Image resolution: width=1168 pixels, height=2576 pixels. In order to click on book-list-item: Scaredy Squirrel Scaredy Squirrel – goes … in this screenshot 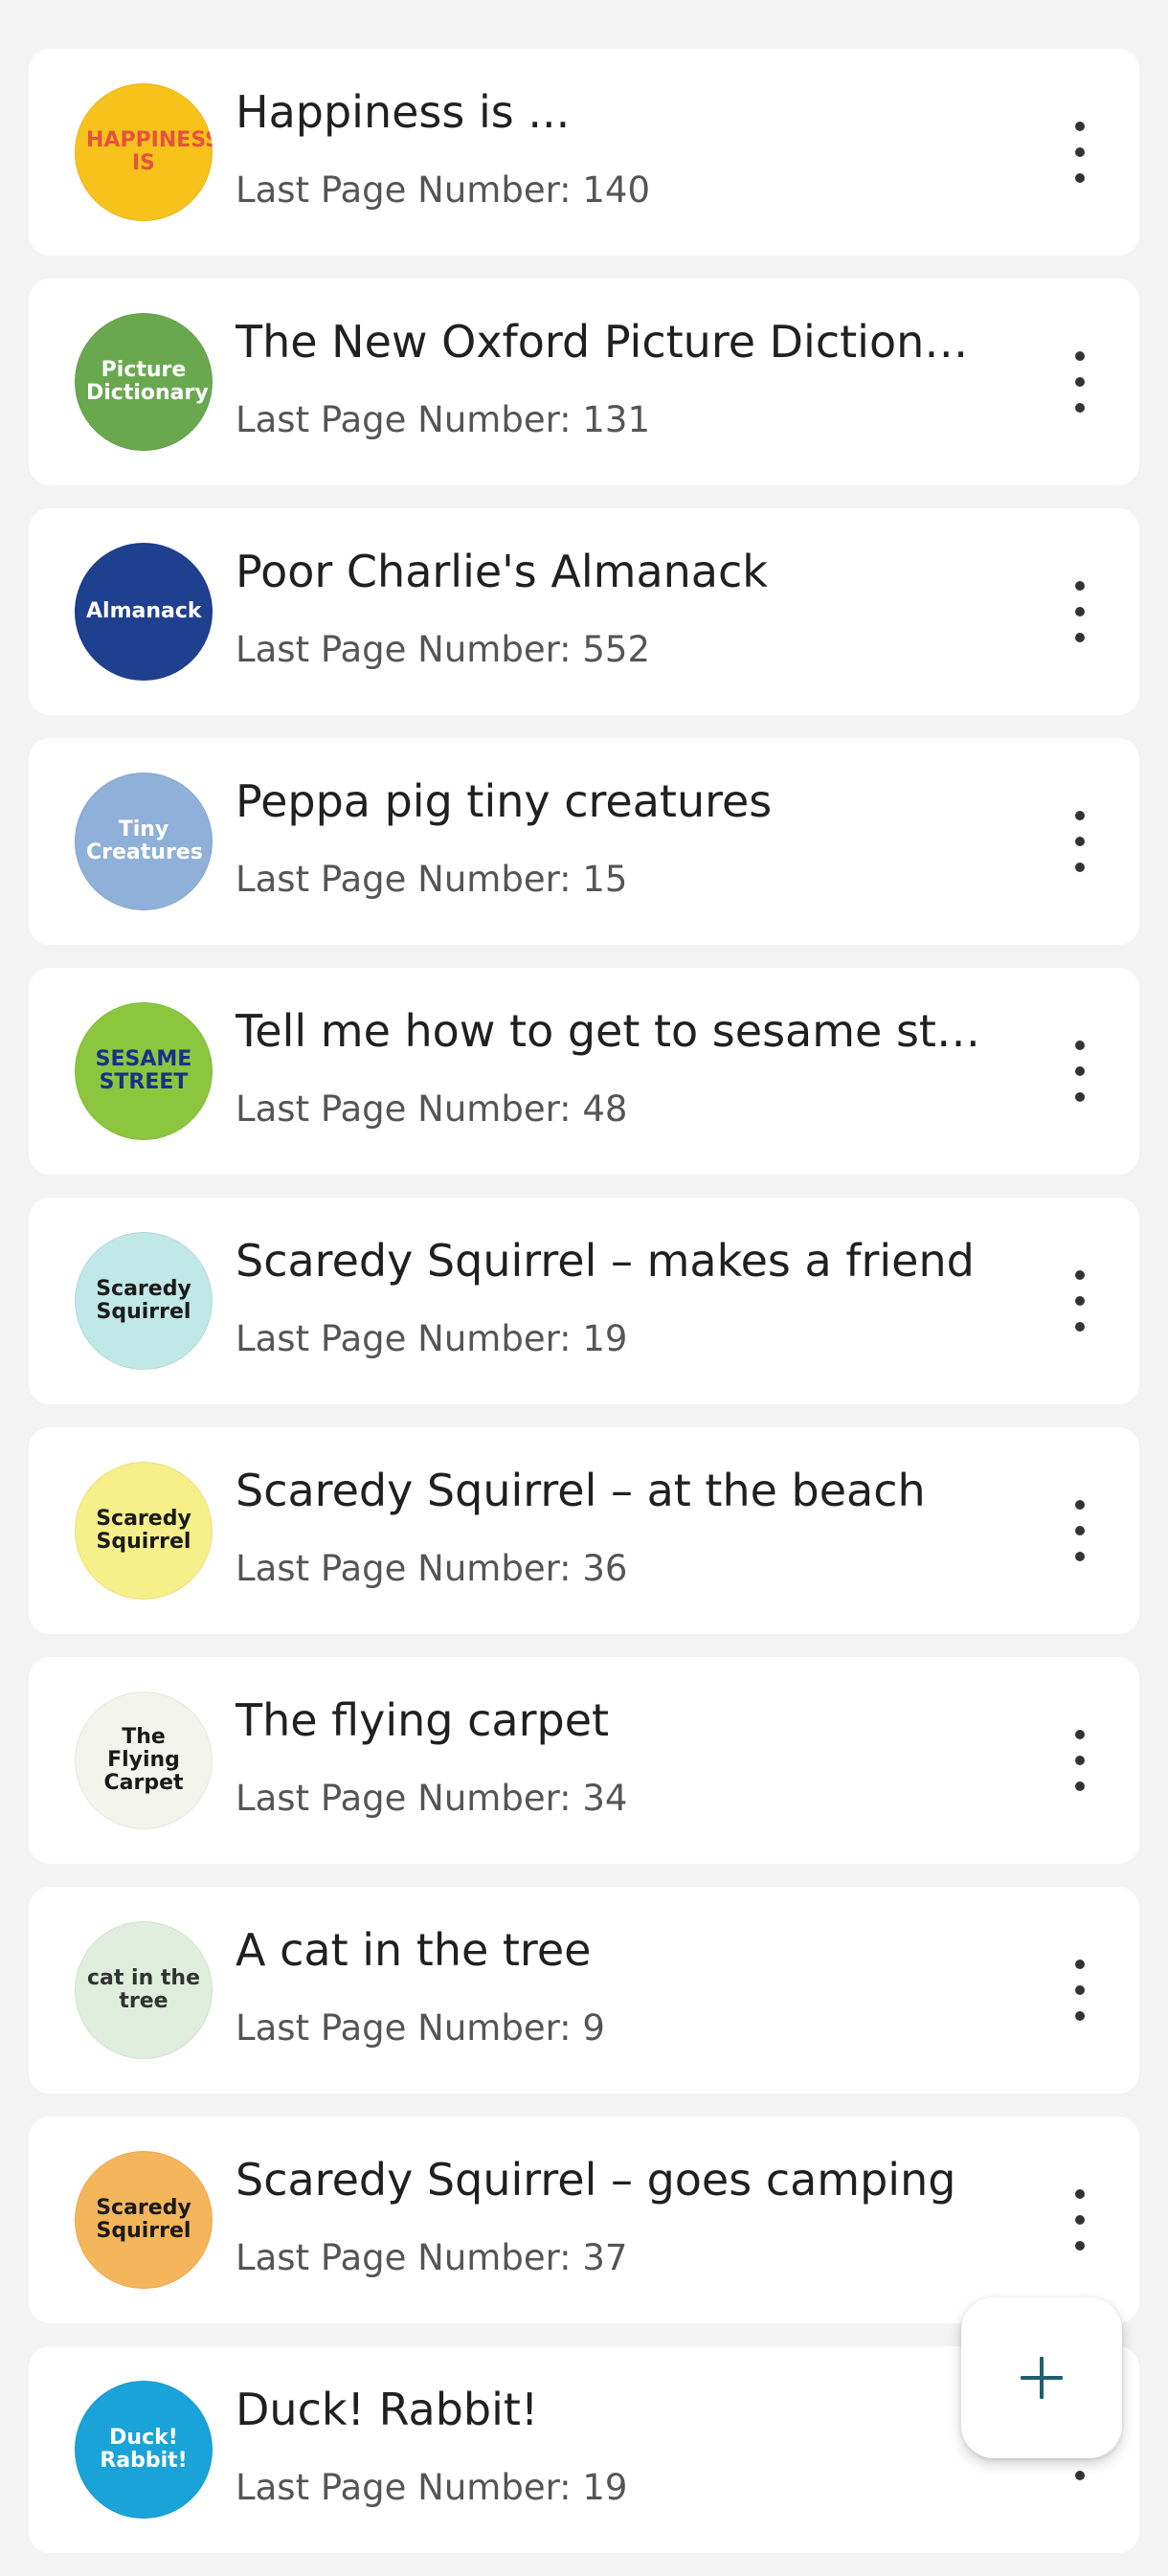, I will do `click(584, 2220)`.